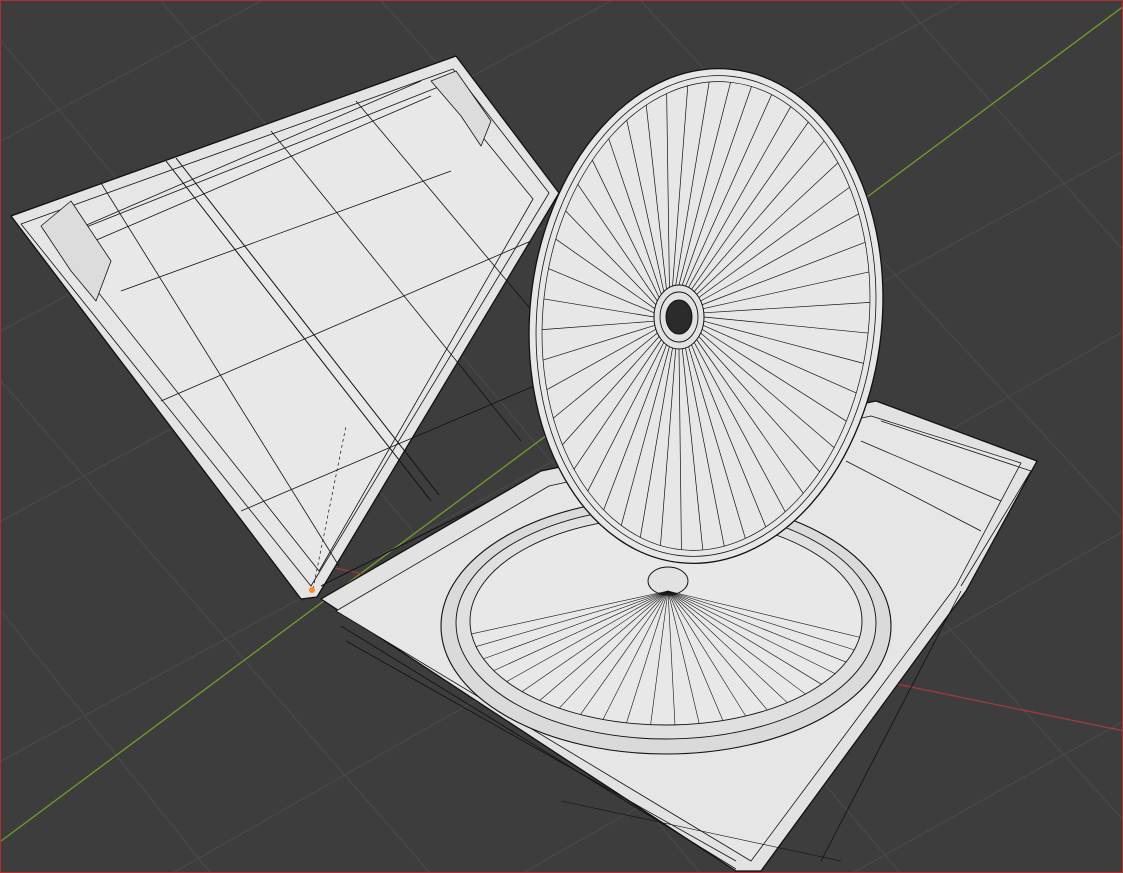 This screenshot has width=1123, height=873. I want to click on disc-hub, so click(679, 317).